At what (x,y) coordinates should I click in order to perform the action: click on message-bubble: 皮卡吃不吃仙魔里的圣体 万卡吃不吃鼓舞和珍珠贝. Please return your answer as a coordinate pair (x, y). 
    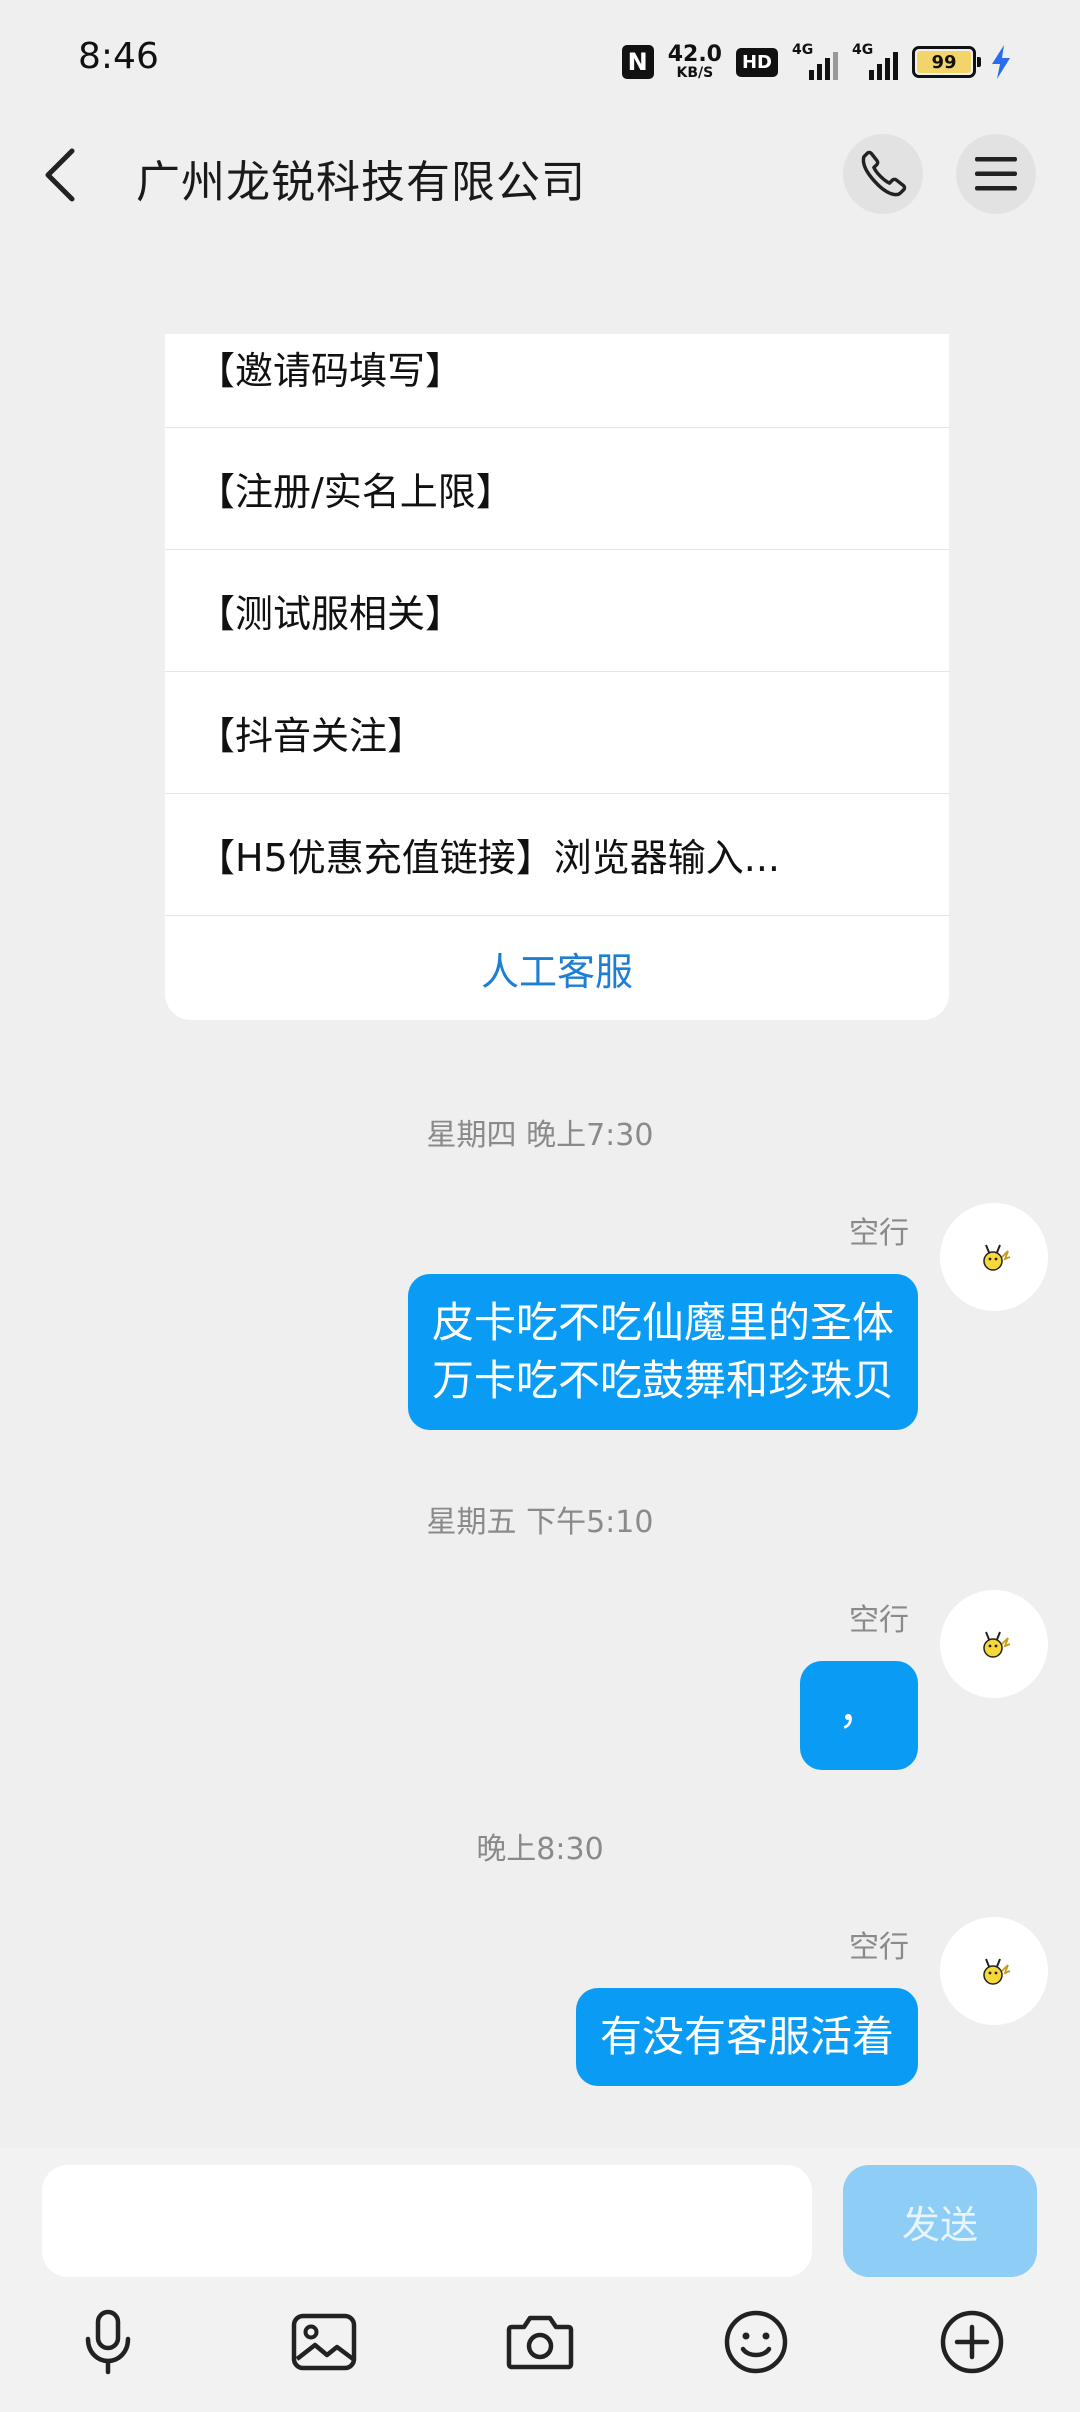
    Looking at the image, I should click on (662, 1352).